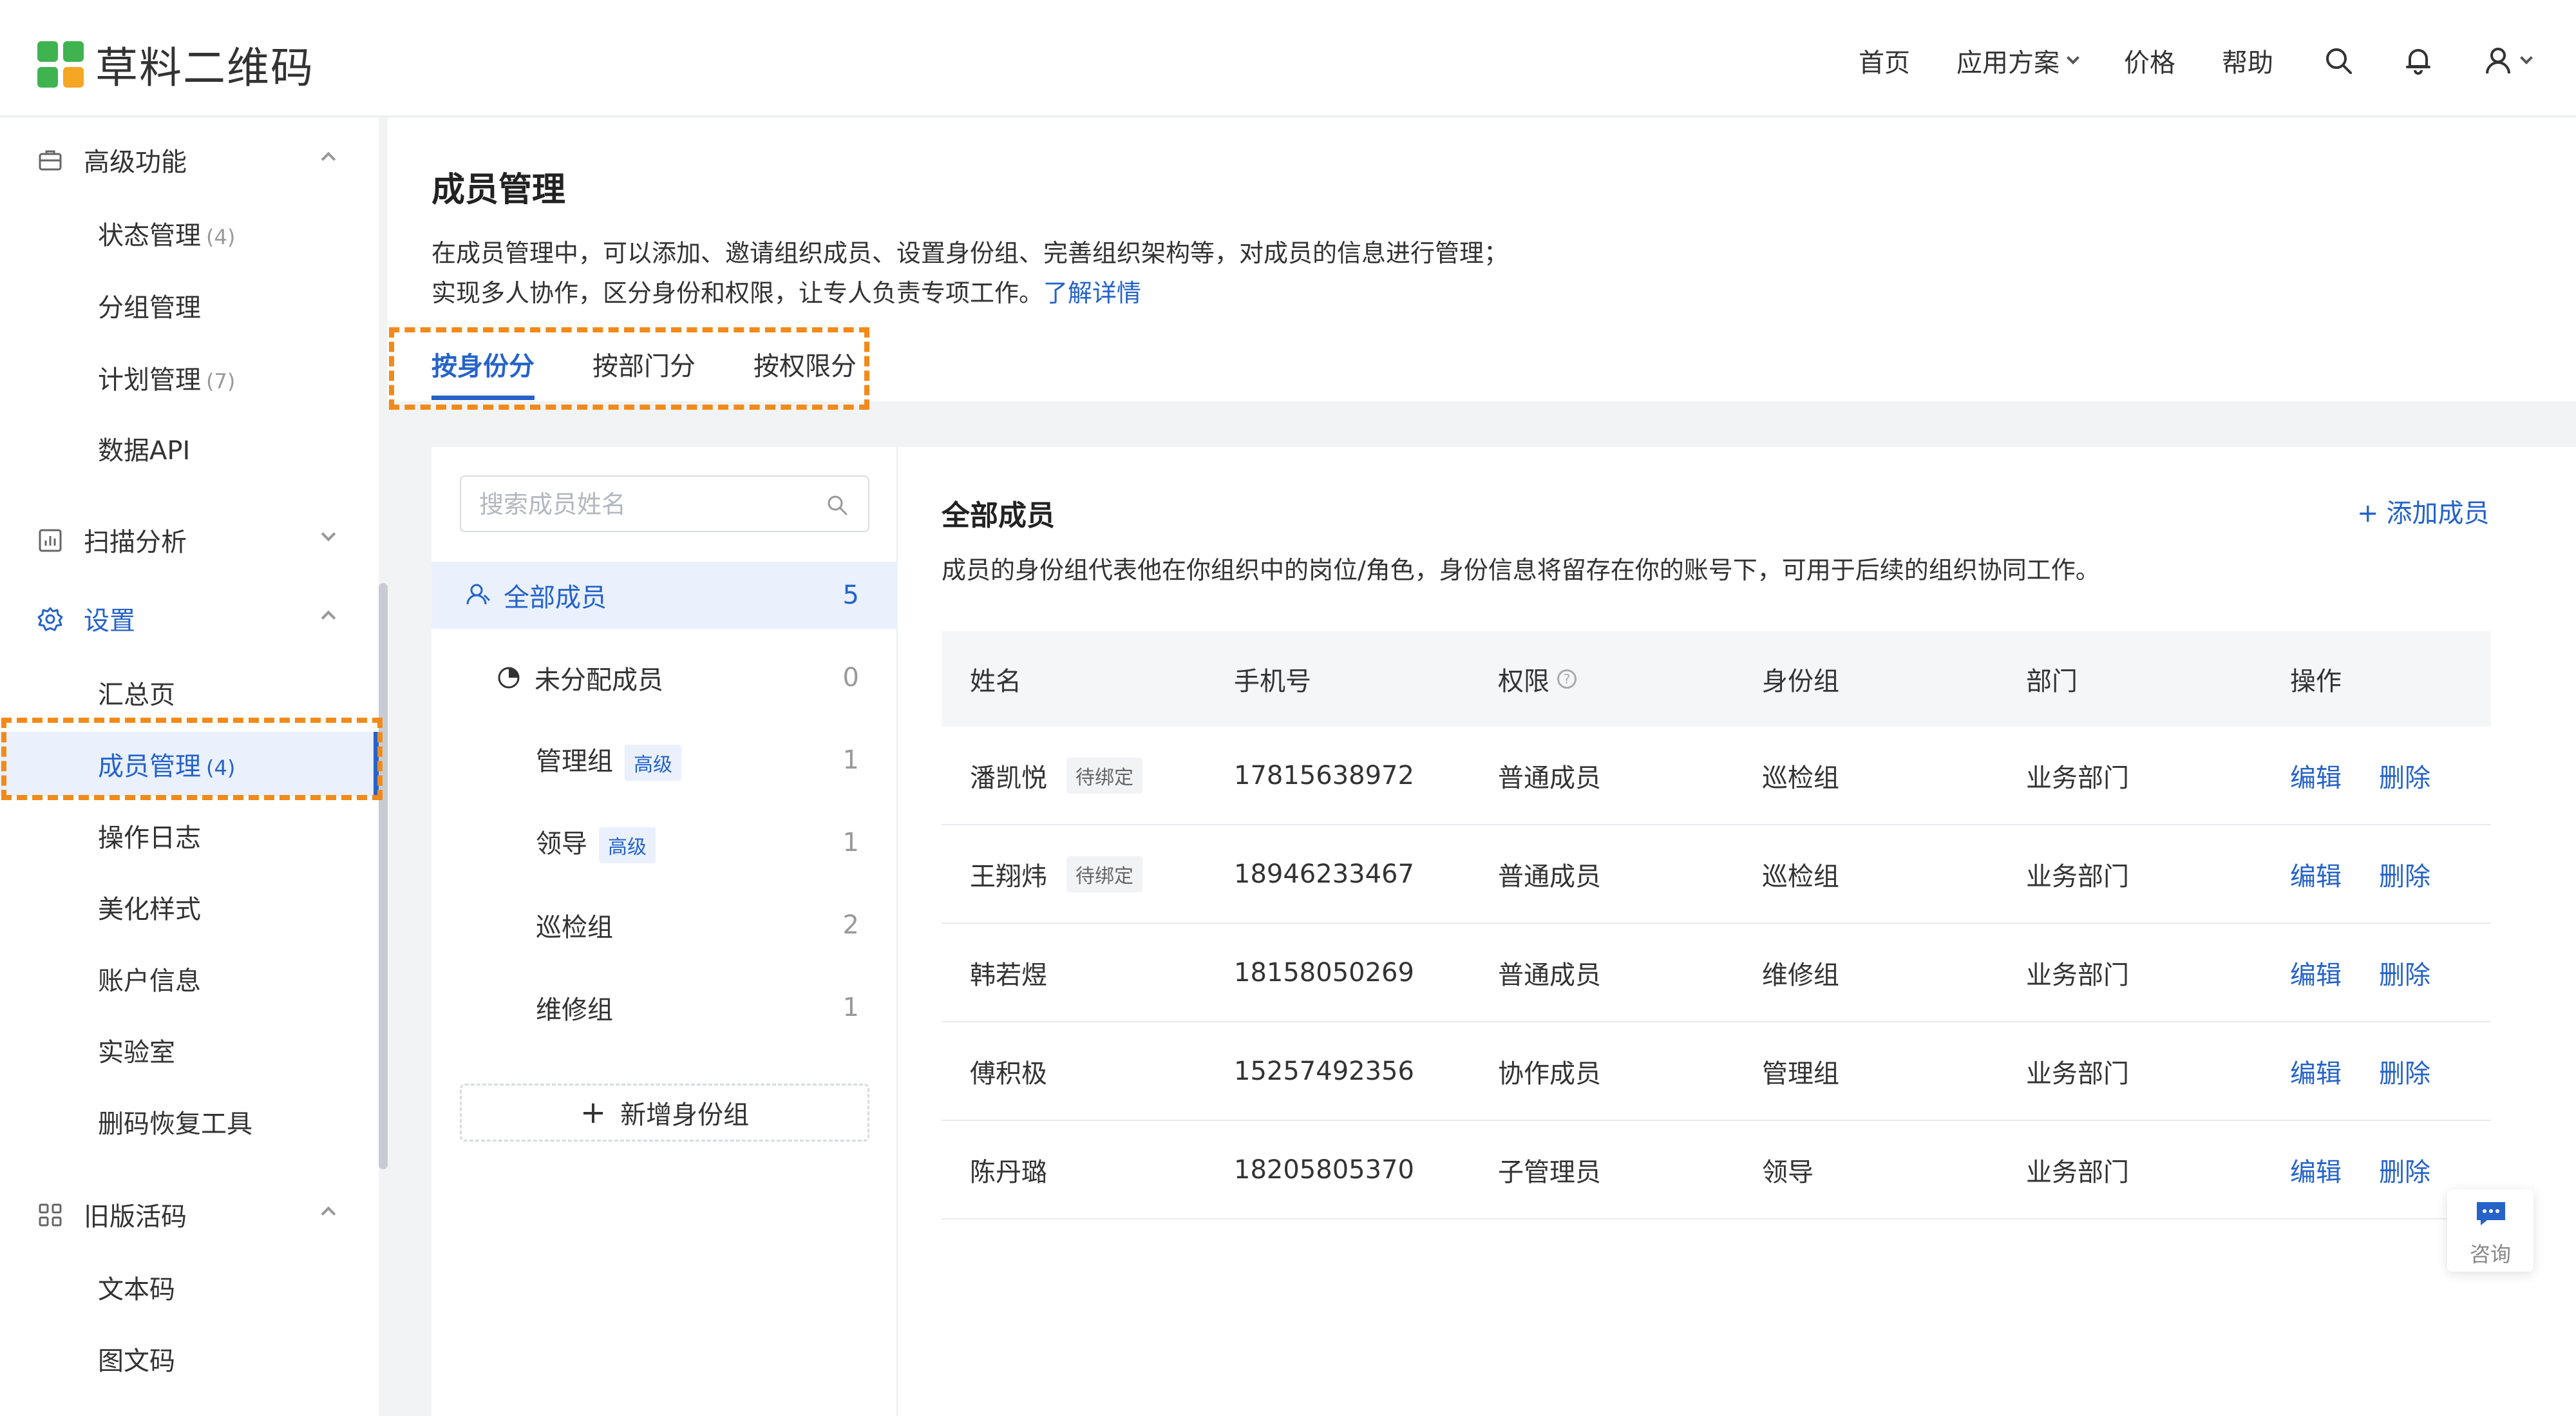  What do you see at coordinates (664, 843) in the screenshot?
I see `group-item: 领导 高级 1` at bounding box center [664, 843].